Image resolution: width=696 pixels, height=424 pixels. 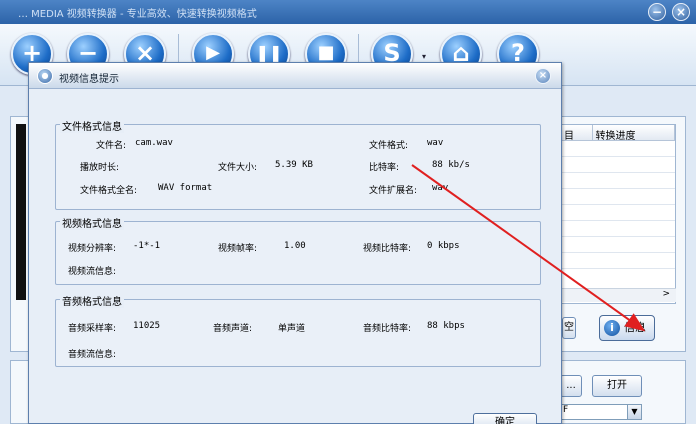 What do you see at coordinates (618, 295) in the screenshot?
I see `horizontal-scrollbar: >` at bounding box center [618, 295].